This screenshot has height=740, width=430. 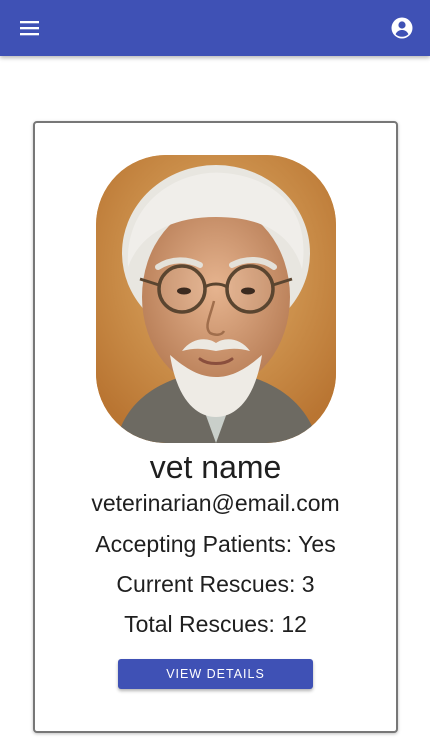 I want to click on accepting-patients-value: Yes, so click(x=317, y=544).